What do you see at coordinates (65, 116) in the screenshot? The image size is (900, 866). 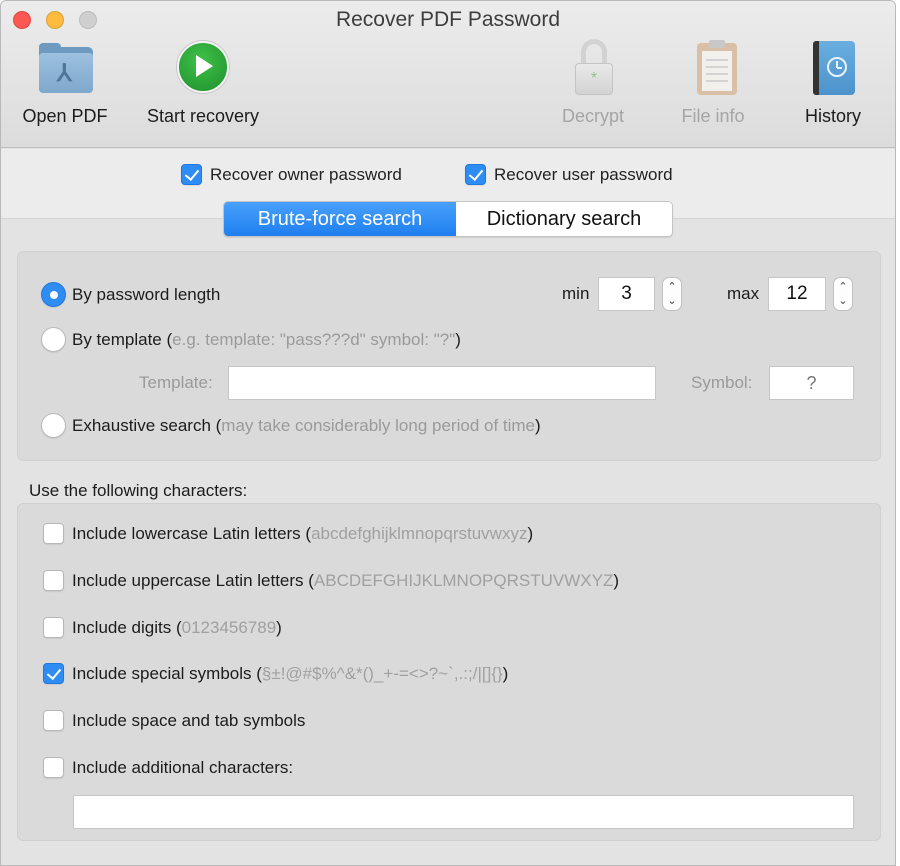 I see `open-pdf-label: Open PDF` at bounding box center [65, 116].